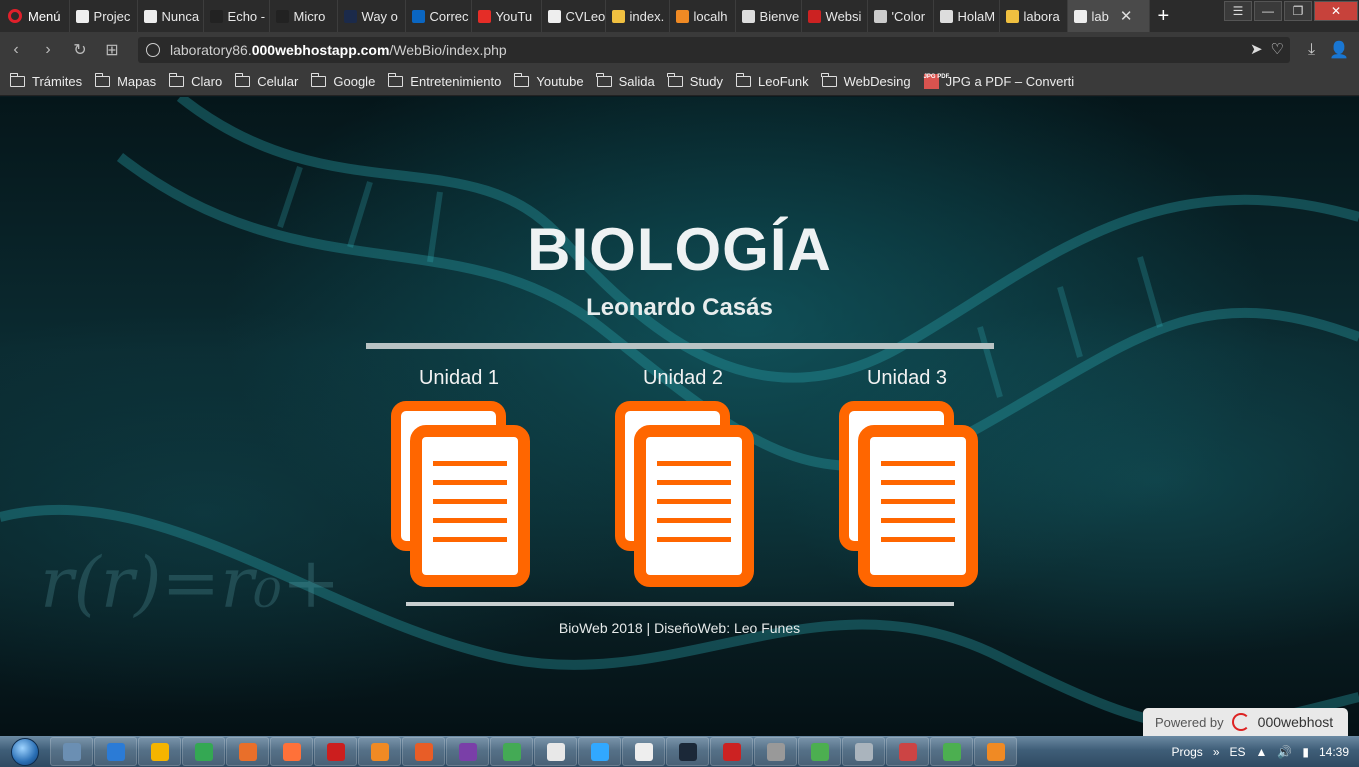 This screenshot has width=1359, height=767. What do you see at coordinates (449, 16) in the screenshot?
I see `tab-label: Correc` at bounding box center [449, 16].